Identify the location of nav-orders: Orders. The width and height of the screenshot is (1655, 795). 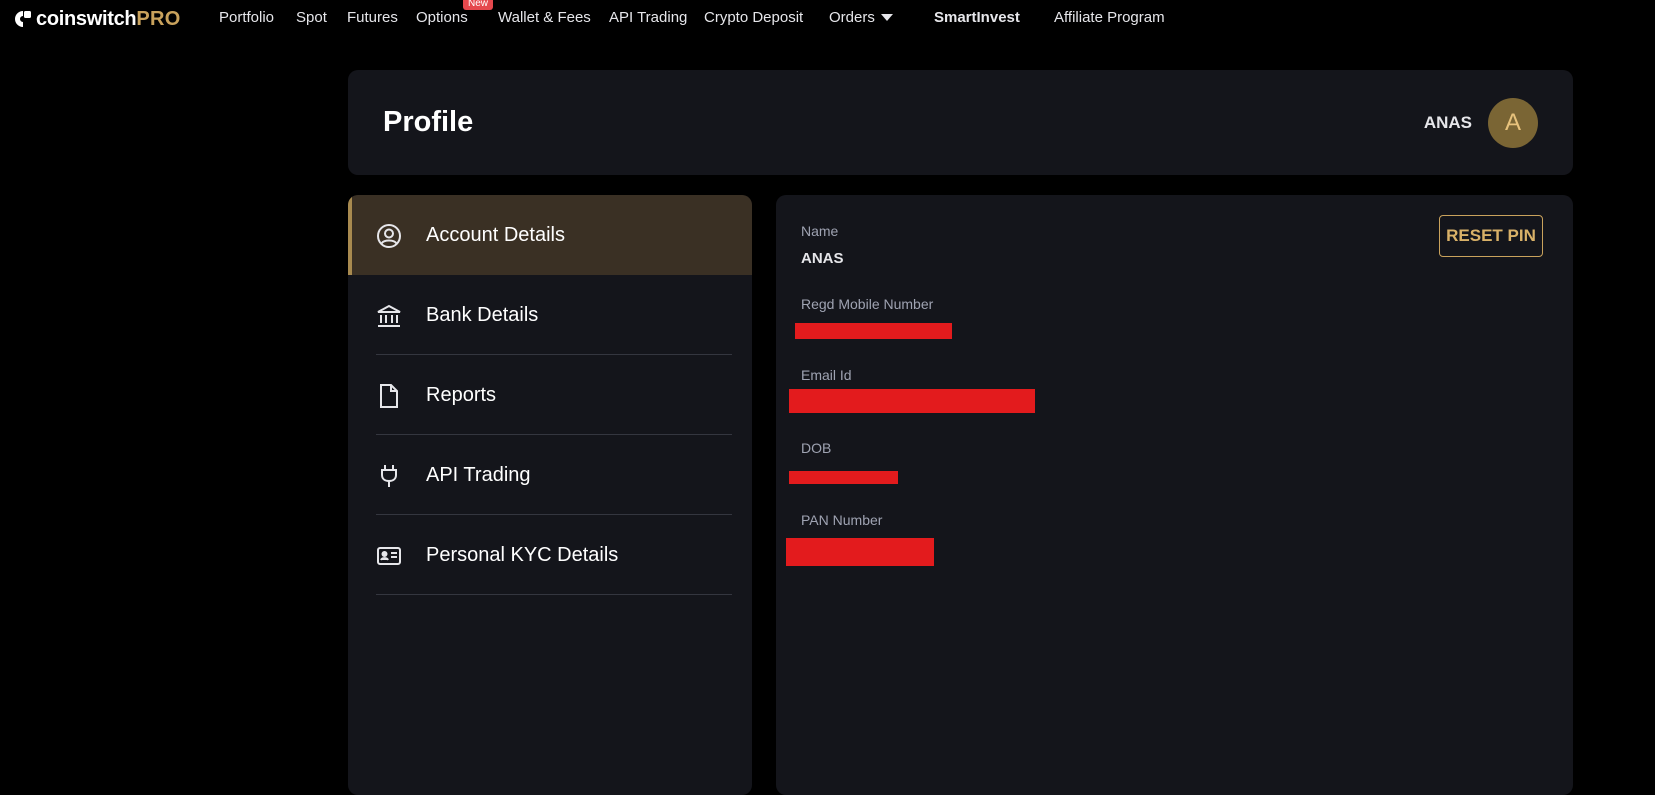
(861, 17).